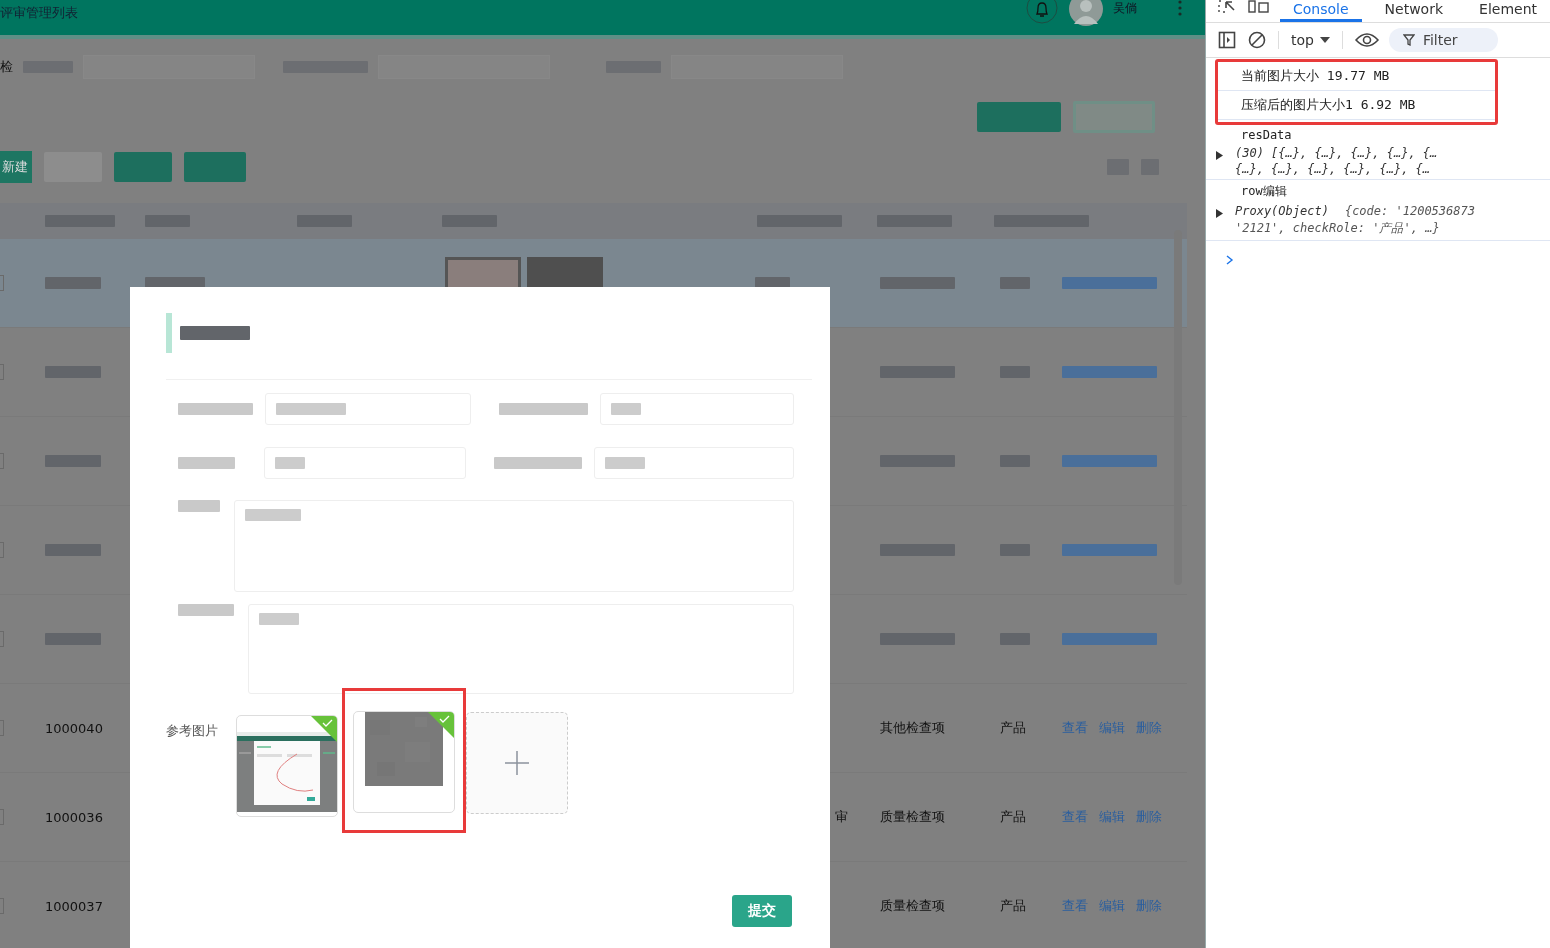 The height and width of the screenshot is (948, 1550). I want to click on devtools-tab: Element, so click(1508, 10).